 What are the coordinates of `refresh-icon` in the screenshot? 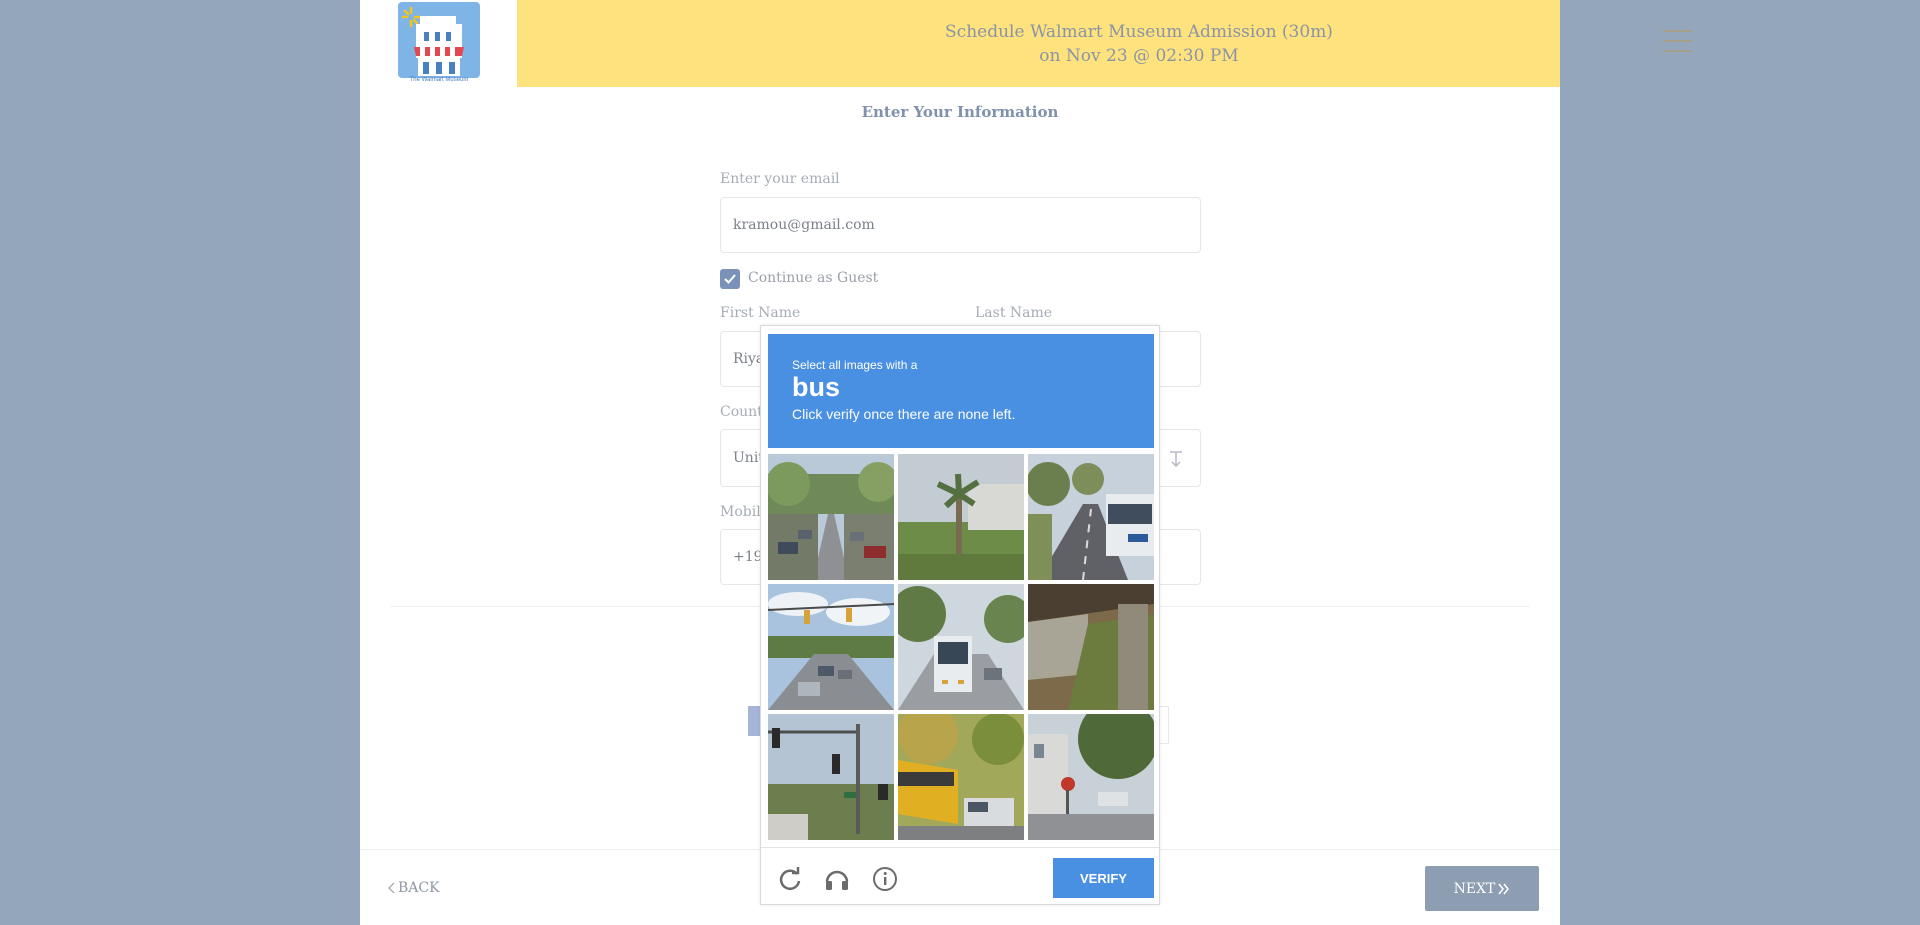 It's located at (790, 879).